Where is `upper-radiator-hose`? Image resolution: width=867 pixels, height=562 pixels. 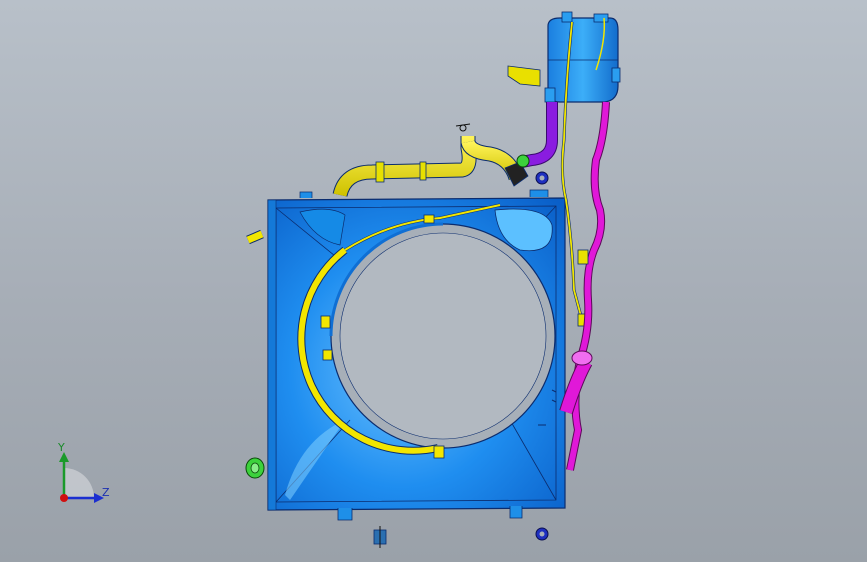 upper-radiator-hose is located at coordinates (430, 160).